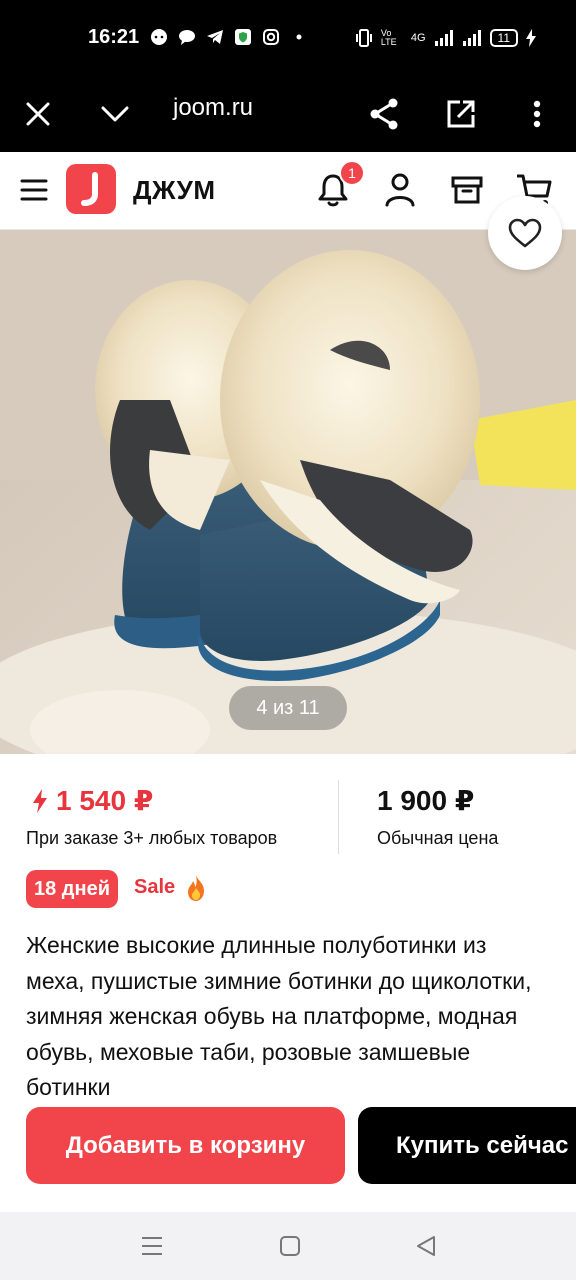 This screenshot has height=1280, width=576. I want to click on shield-icon, so click(243, 37).